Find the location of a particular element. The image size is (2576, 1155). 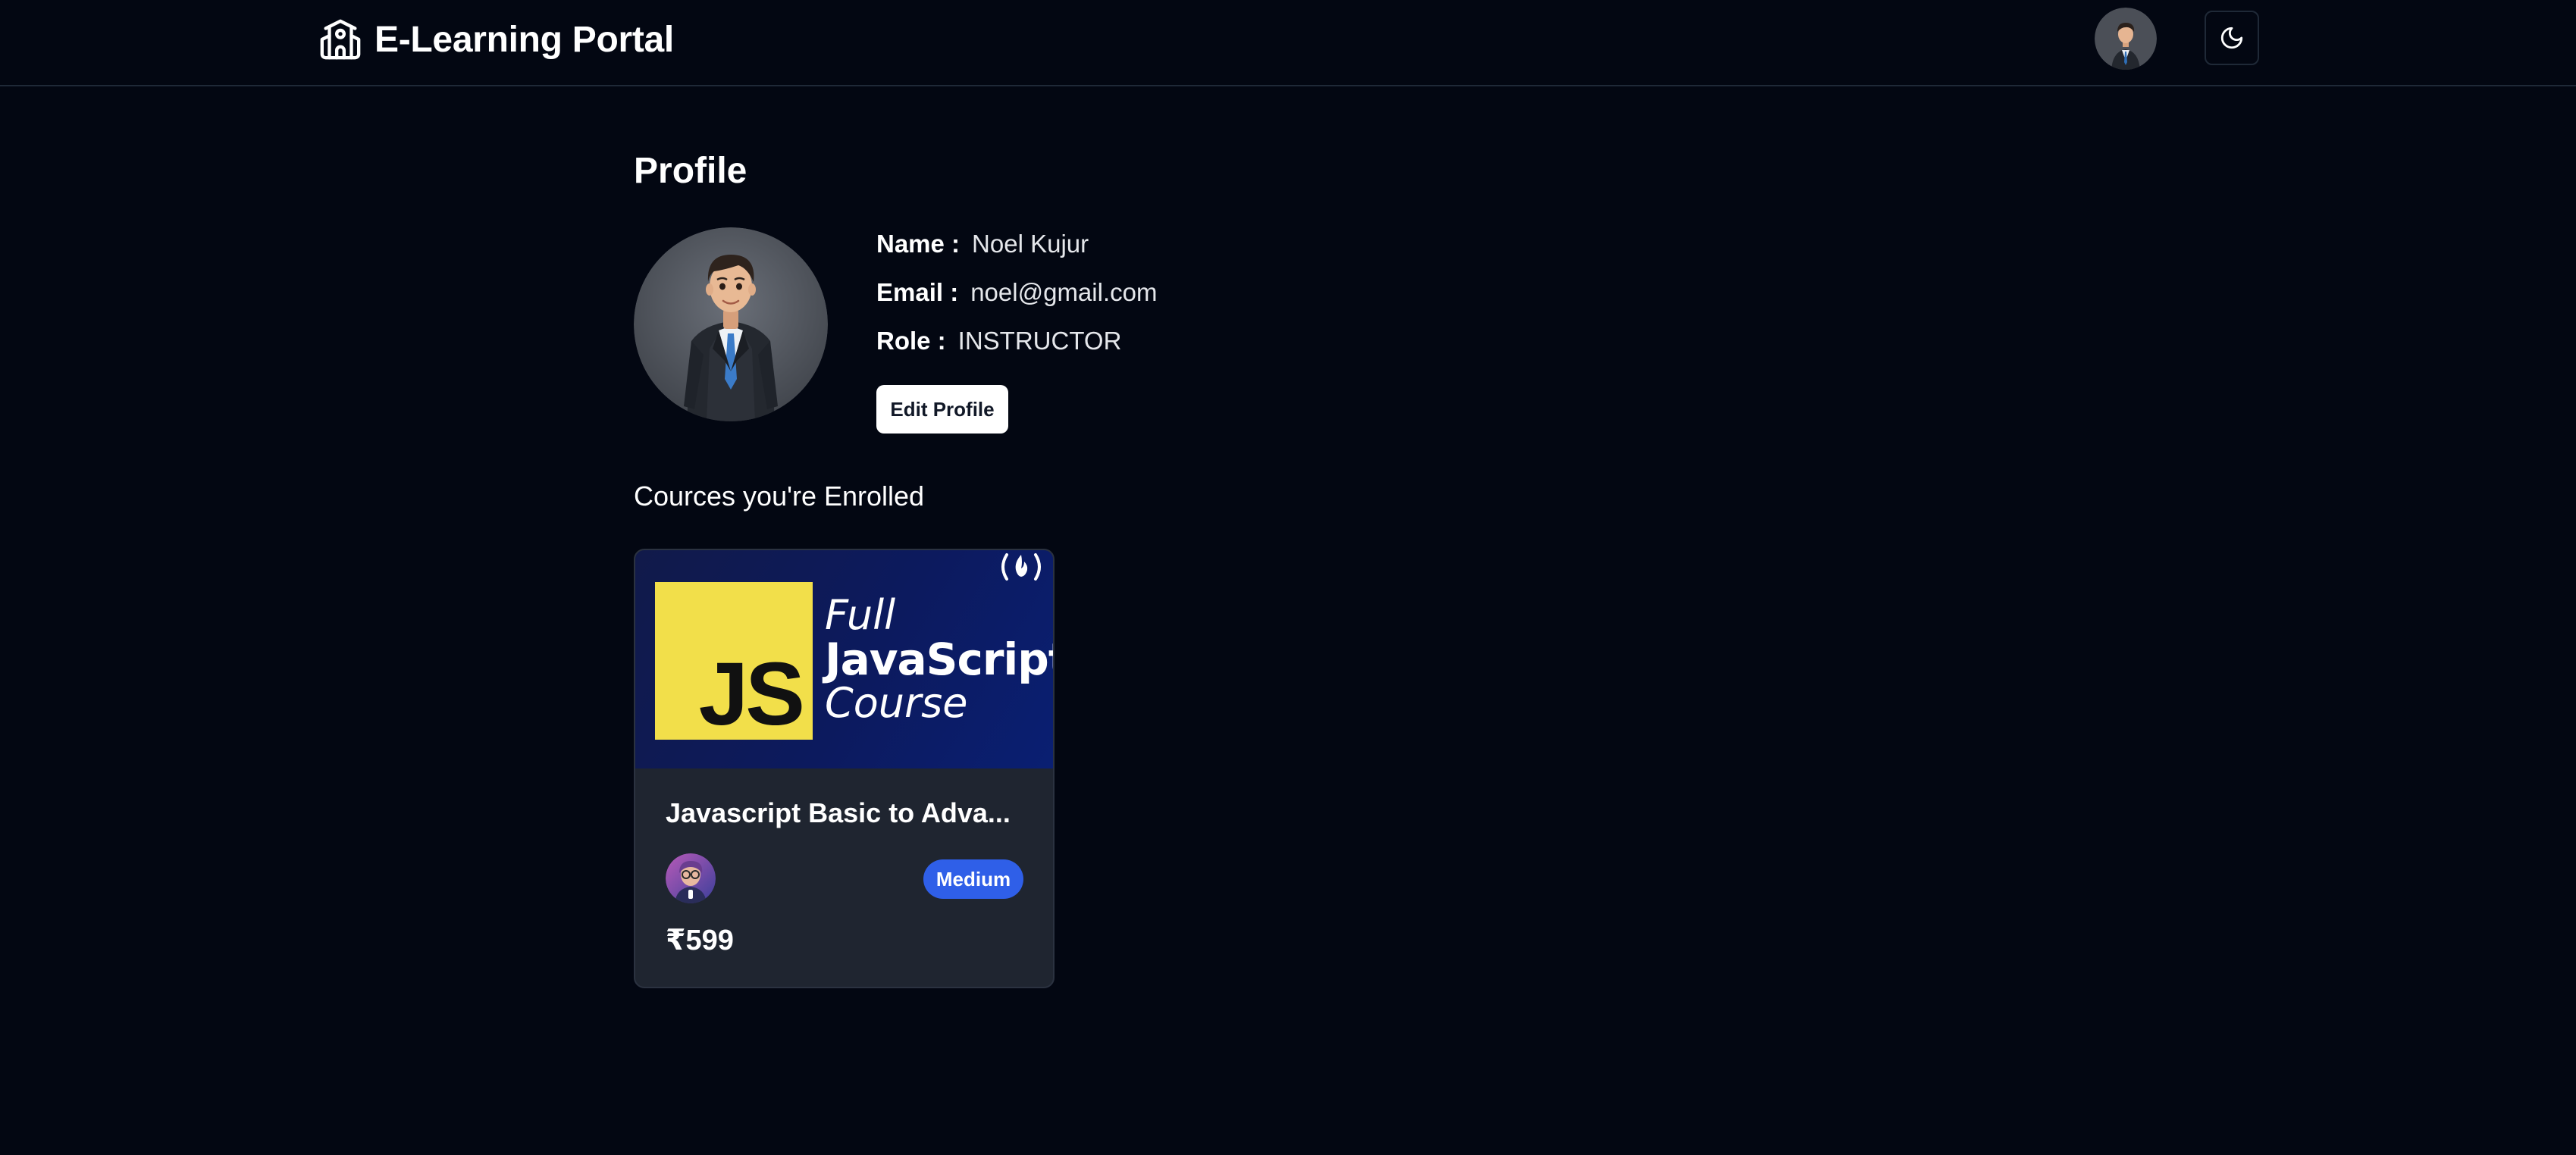

role-label: Role : is located at coordinates (911, 341).